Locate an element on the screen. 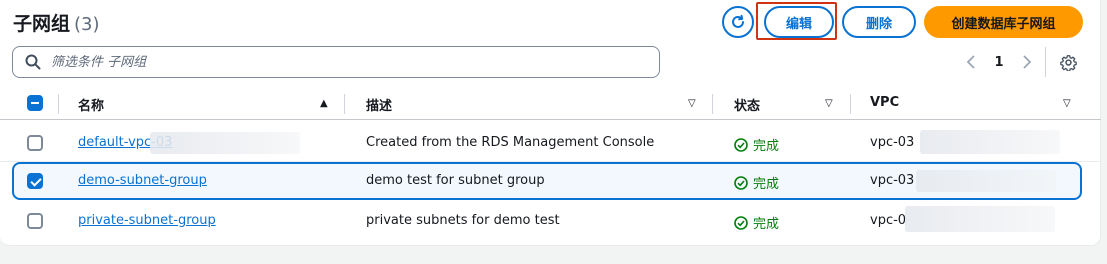  refresh-button is located at coordinates (738, 22).